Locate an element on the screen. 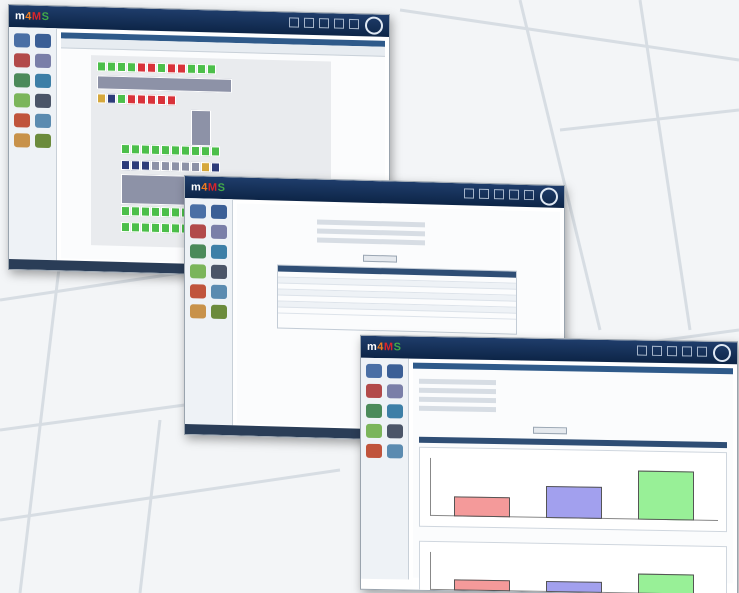 The height and width of the screenshot is (593, 739). search-button is located at coordinates (380, 258).